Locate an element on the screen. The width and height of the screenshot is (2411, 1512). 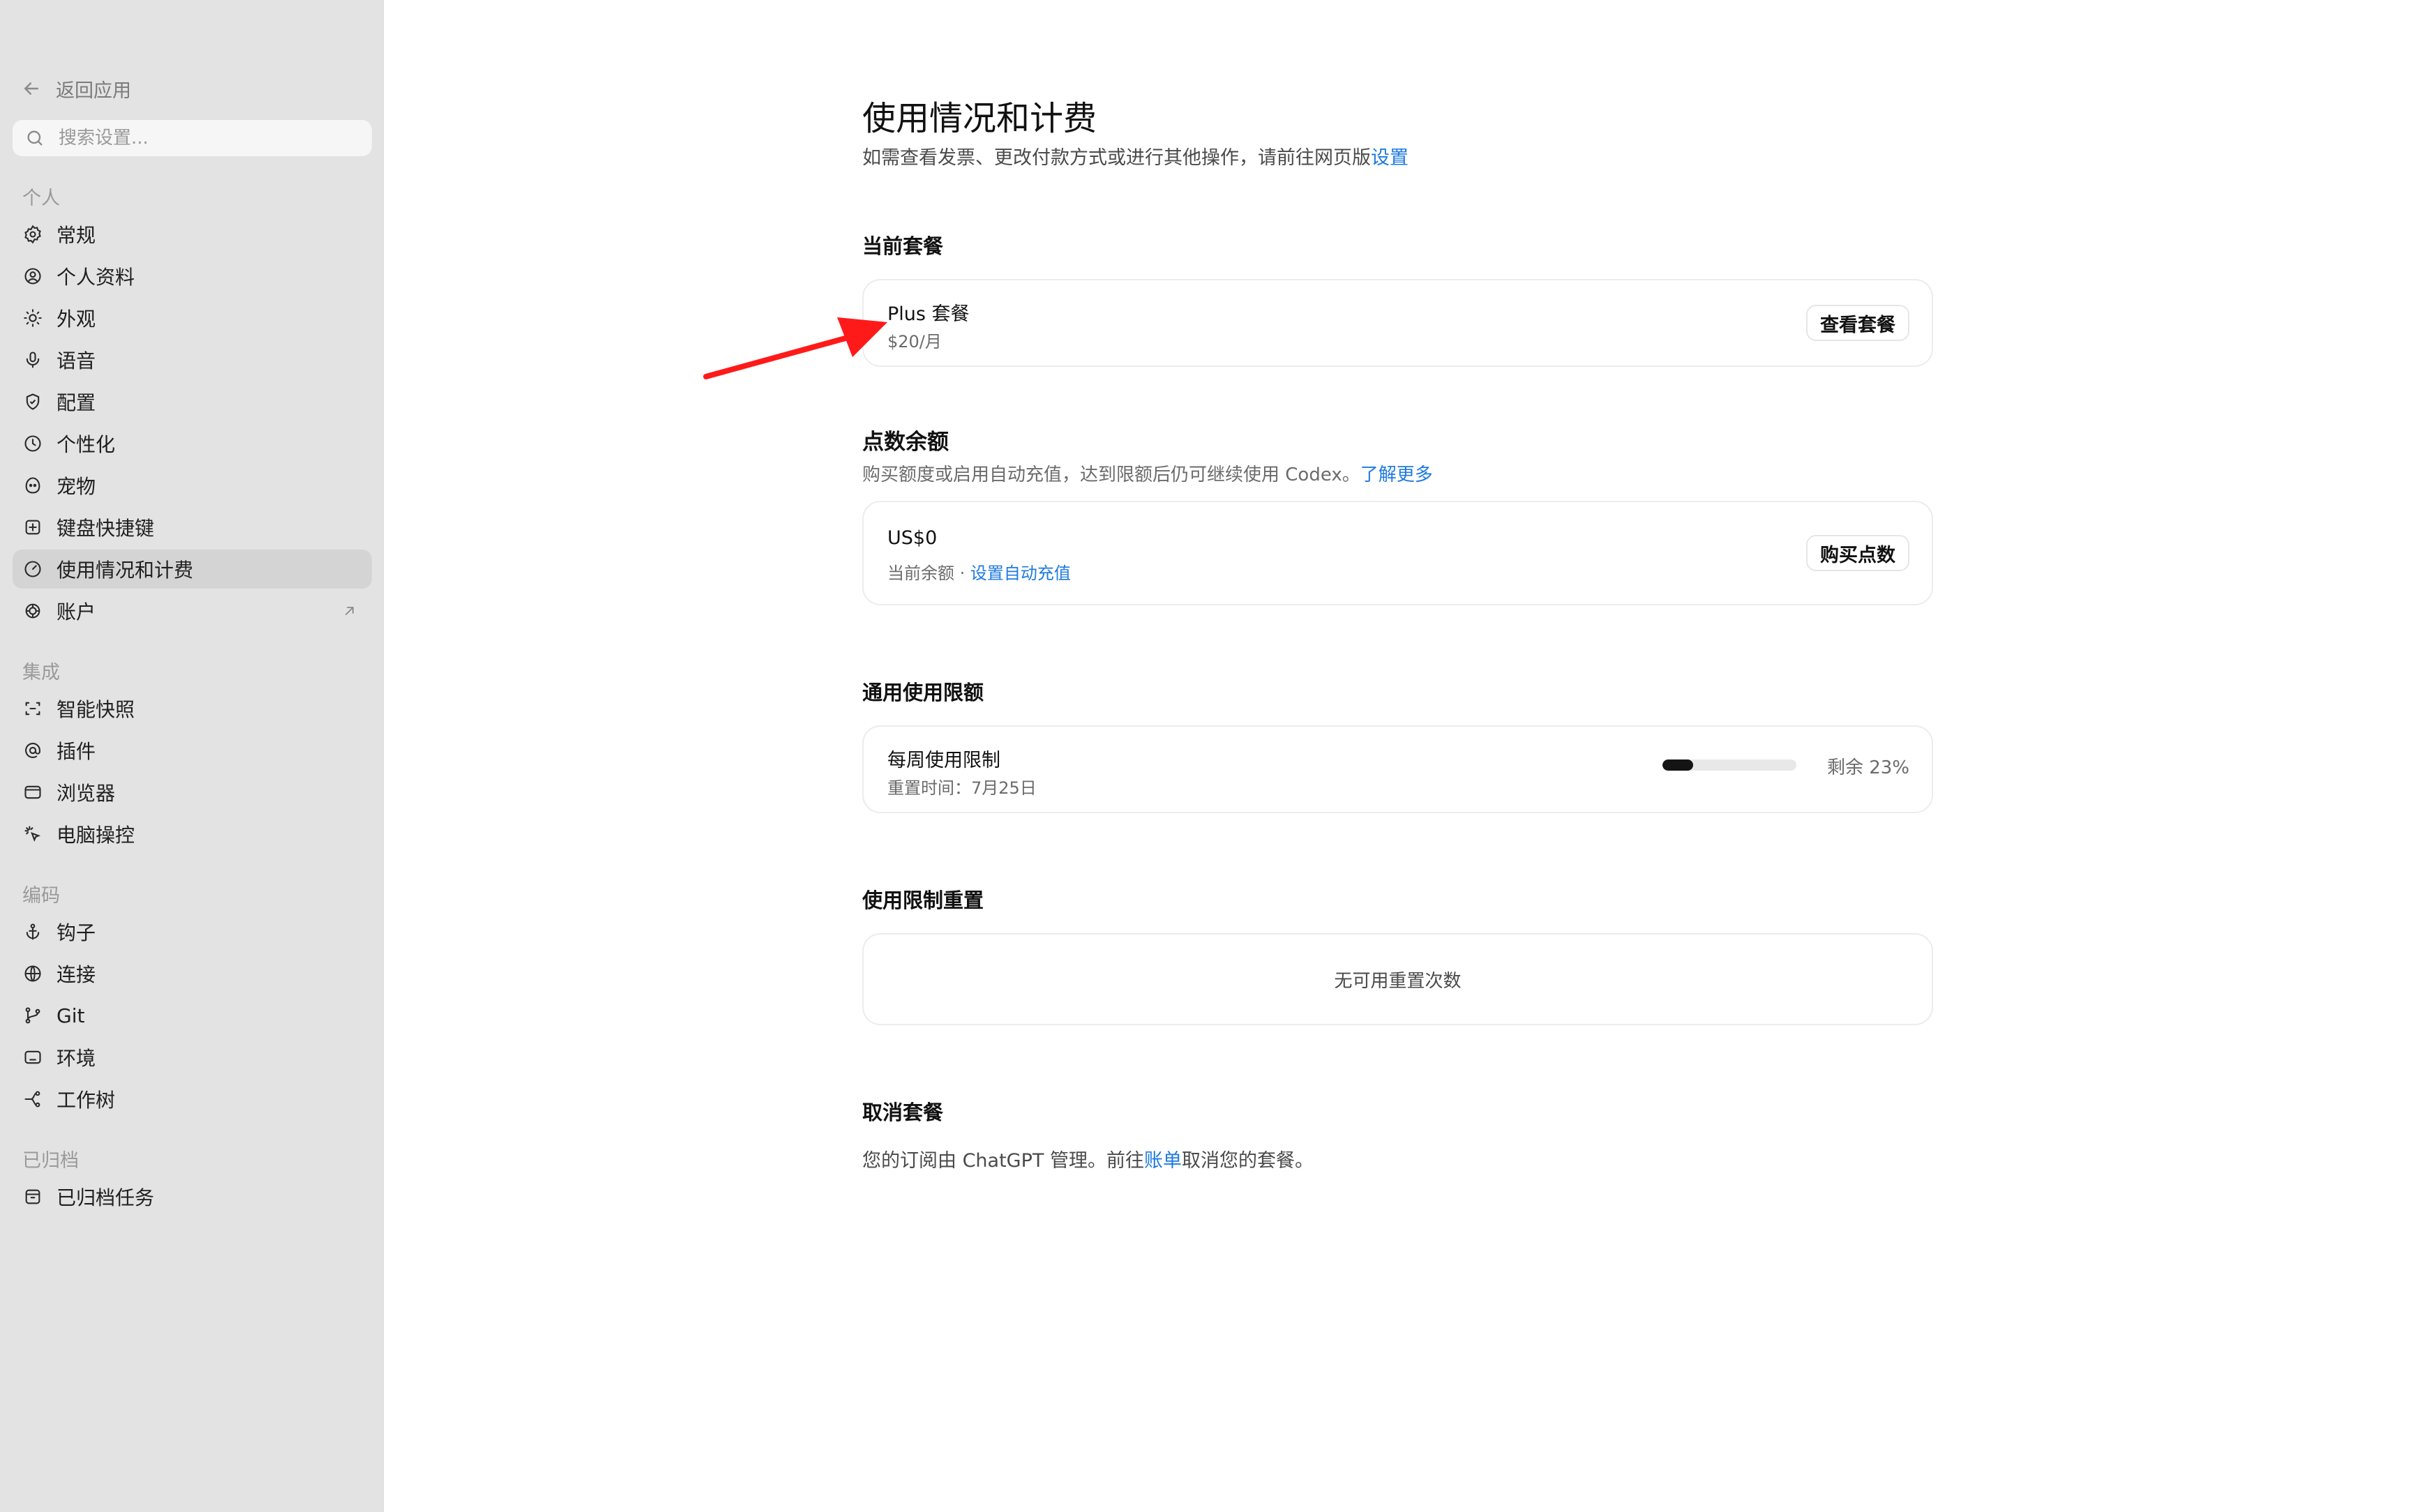
sidebar-item-account: 账户 is located at coordinates (192, 610).